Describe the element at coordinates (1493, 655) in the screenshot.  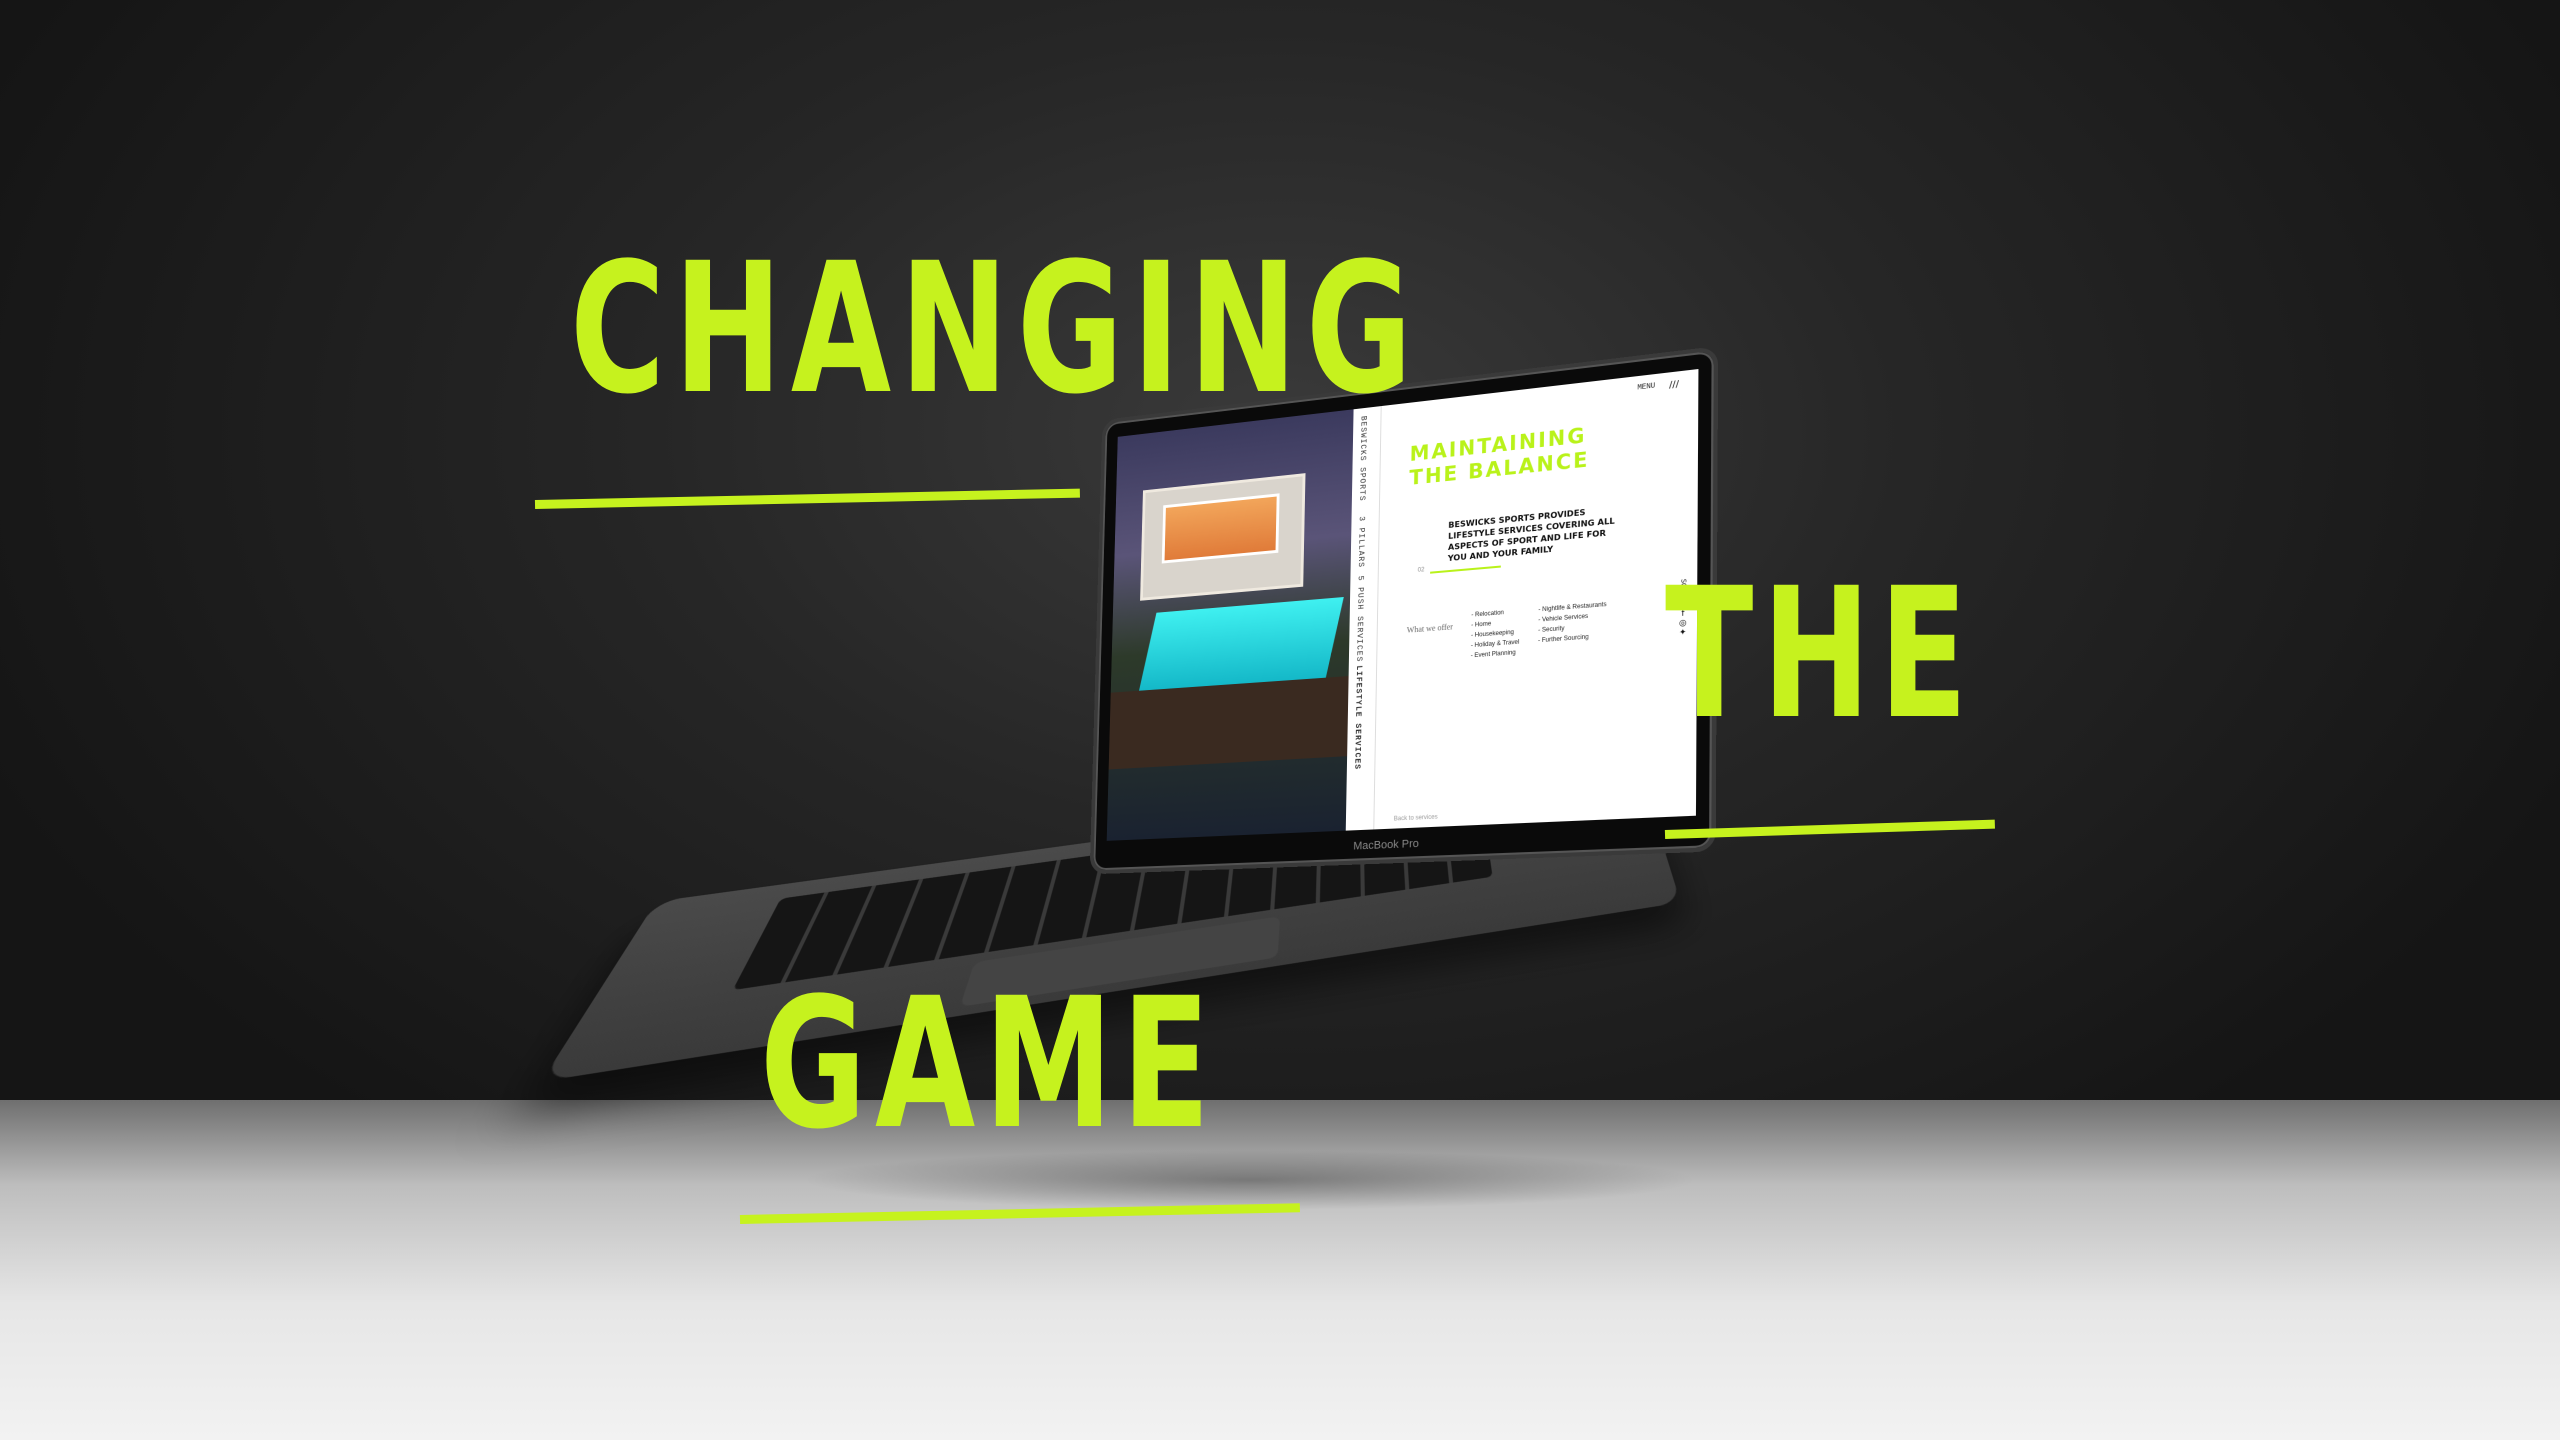
I see `list-item: - Event Planning` at that location.